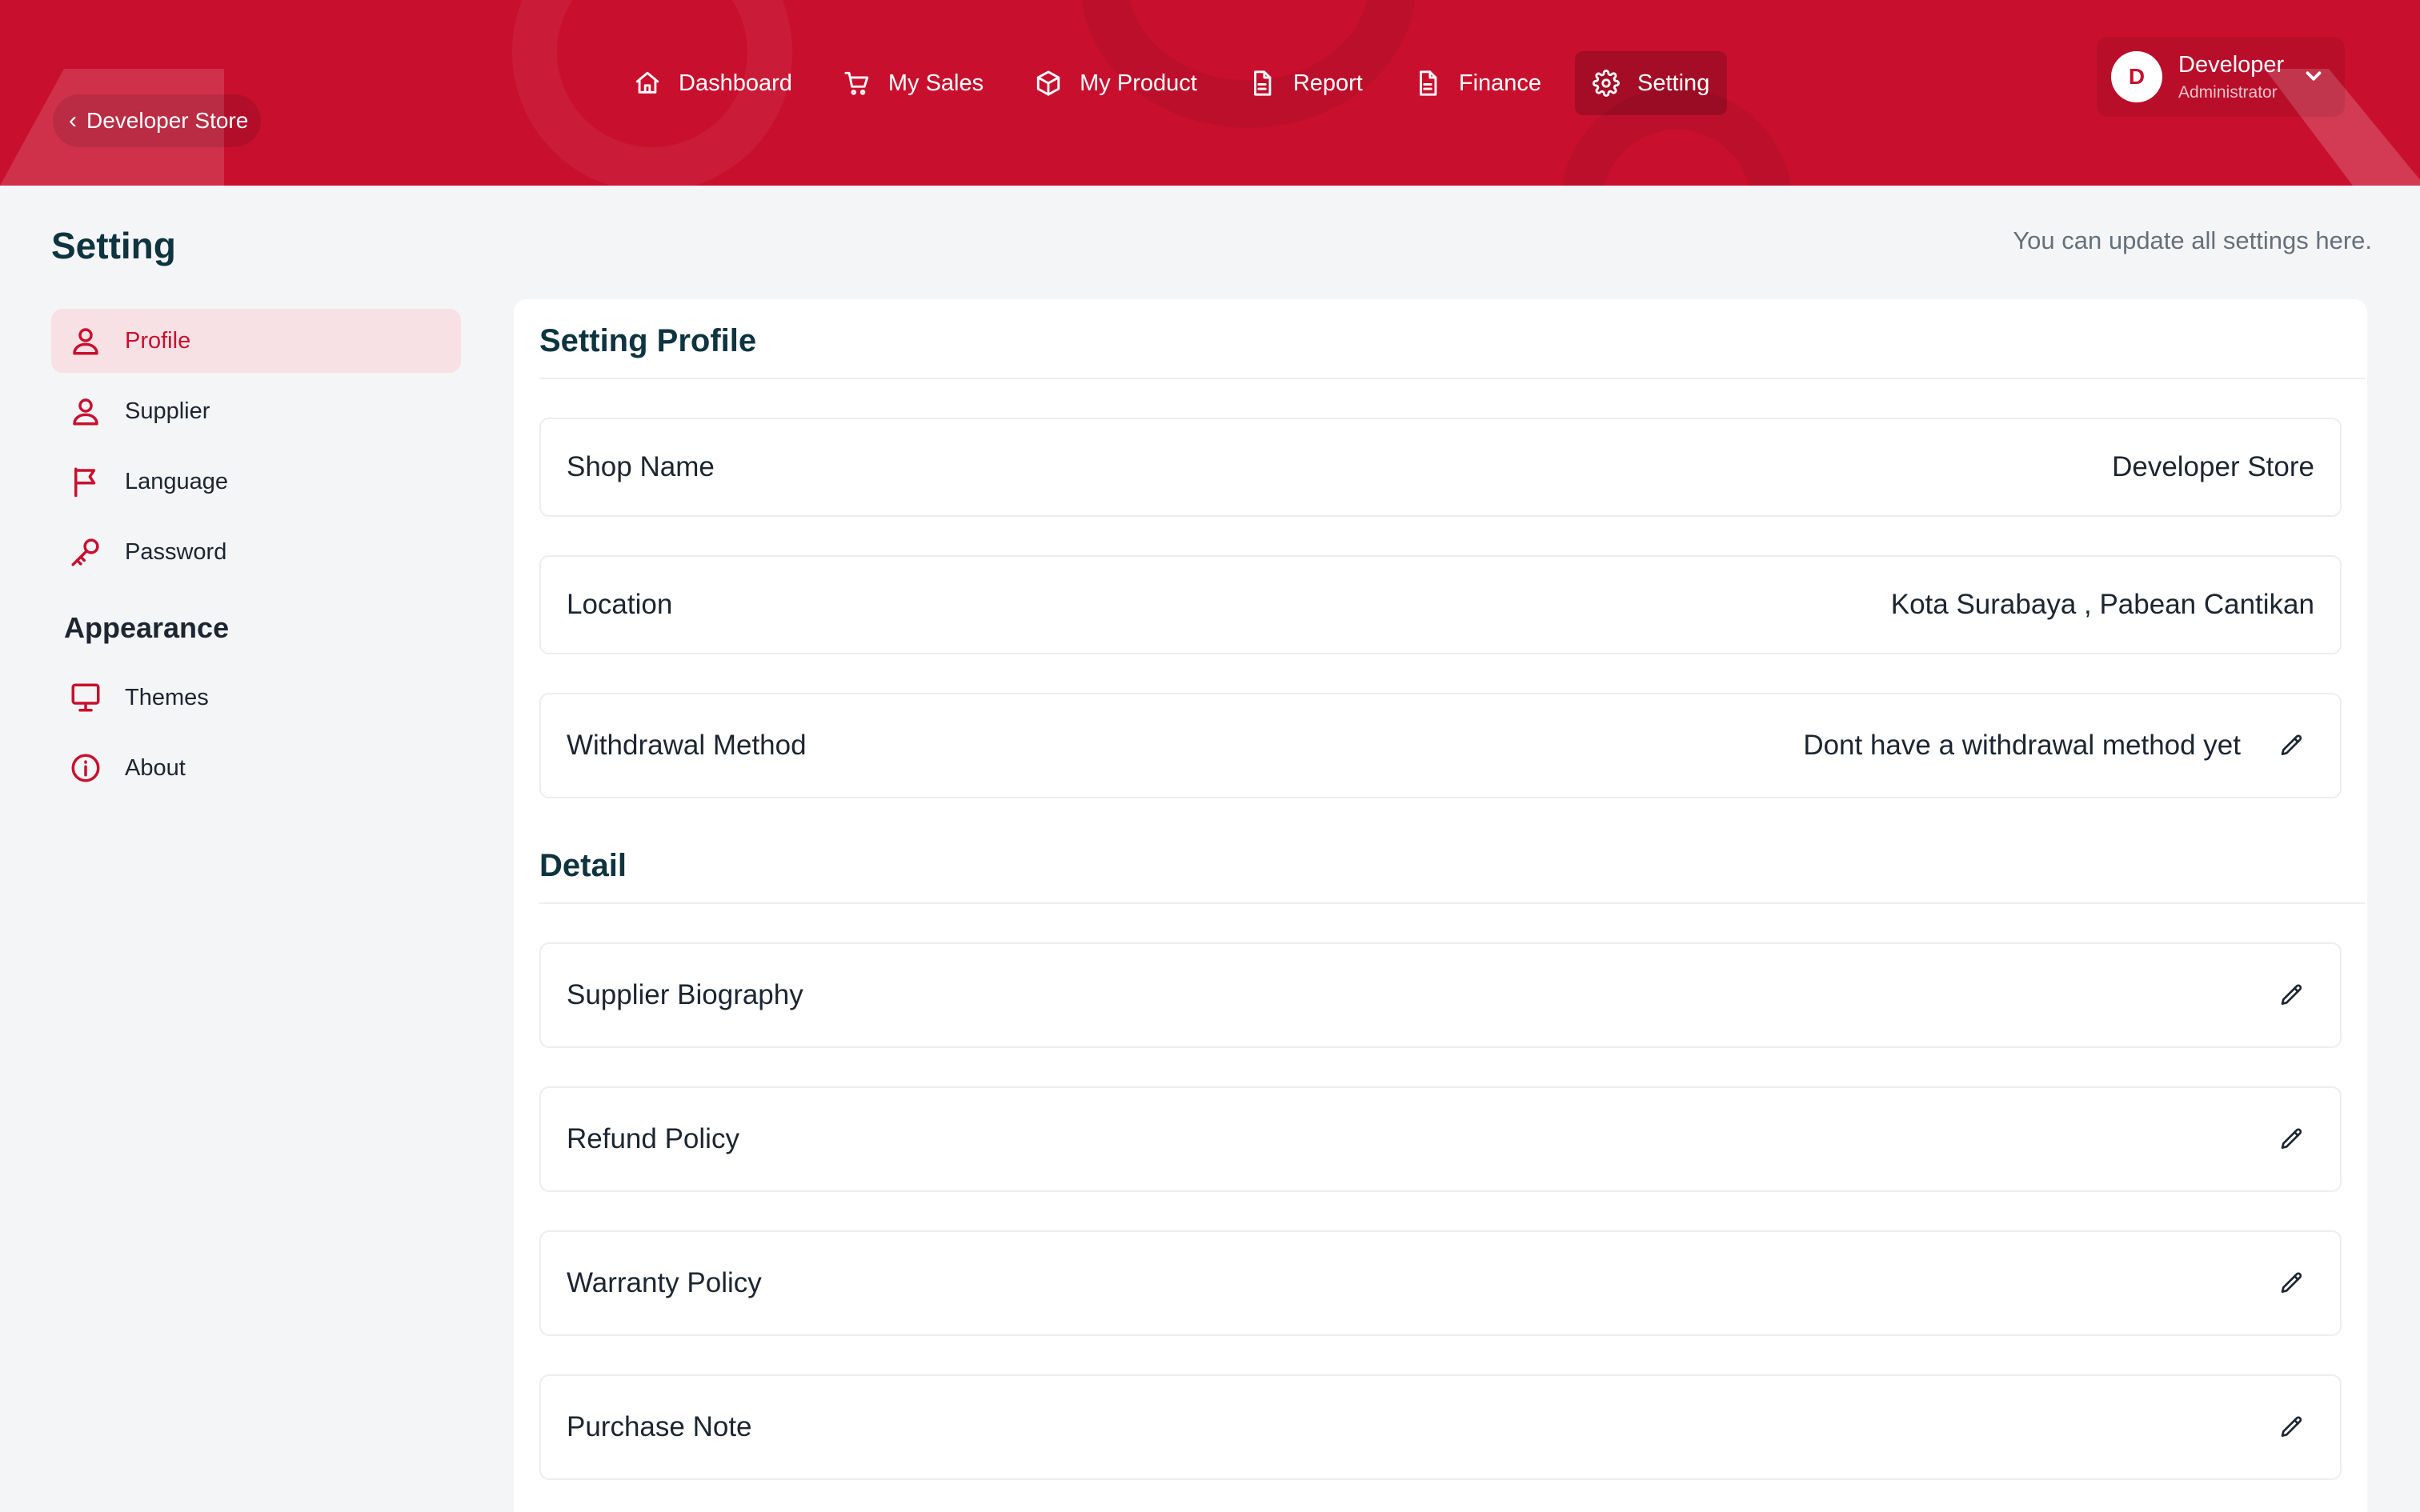  Describe the element at coordinates (2192, 240) in the screenshot. I see `page-subtitle: You can update all settings here.` at that location.